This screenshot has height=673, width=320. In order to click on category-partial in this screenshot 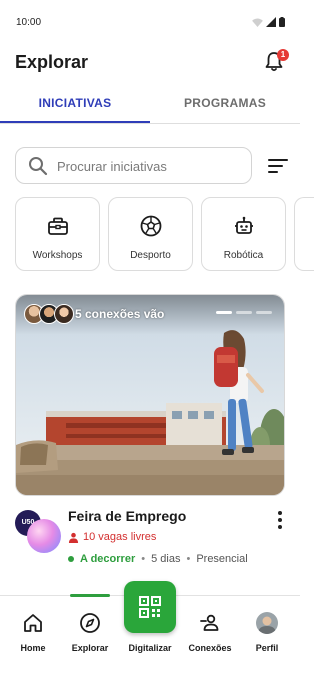, I will do `click(304, 234)`.